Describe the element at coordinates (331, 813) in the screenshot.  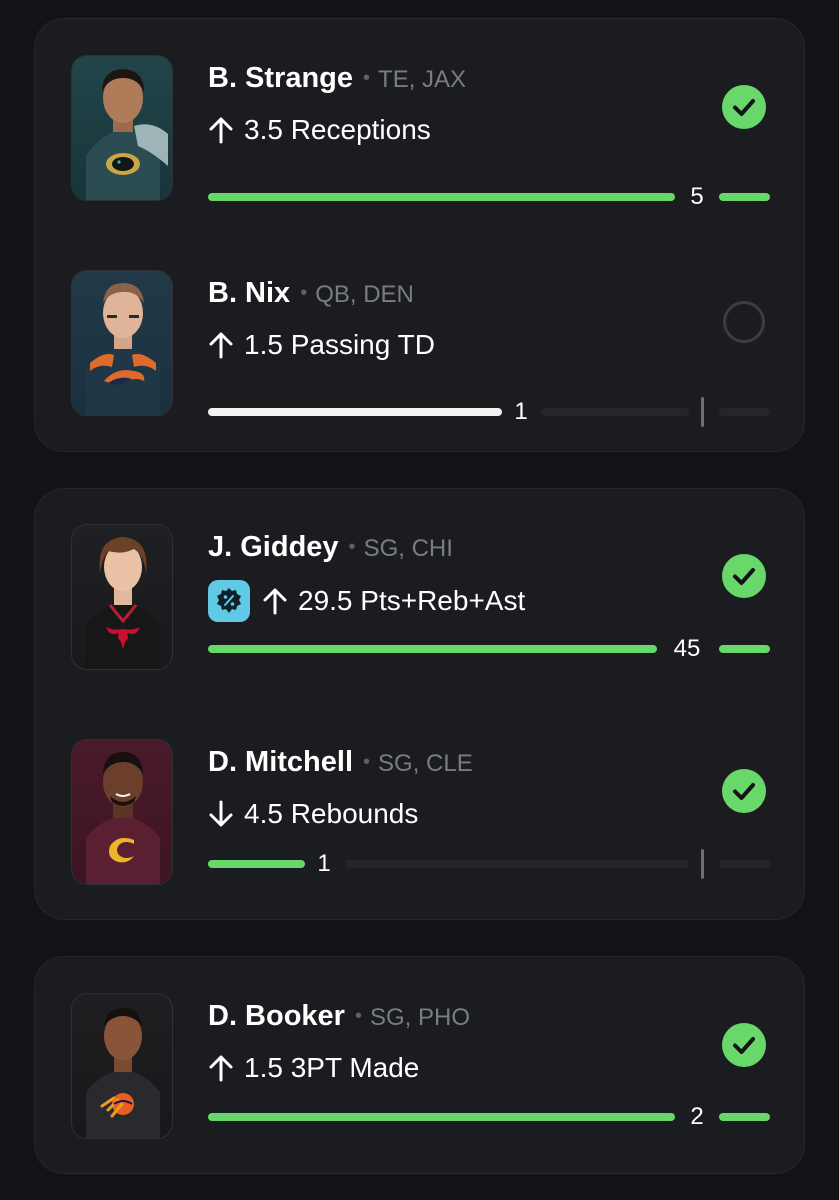
I see `prop-line-text: 4.5 Rebounds` at that location.